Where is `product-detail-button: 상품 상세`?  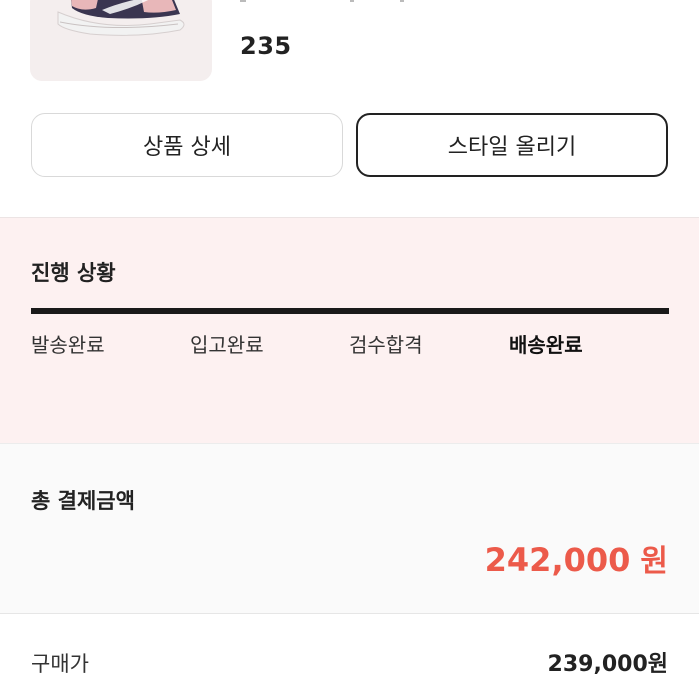
product-detail-button: 상품 상세 is located at coordinates (187, 145).